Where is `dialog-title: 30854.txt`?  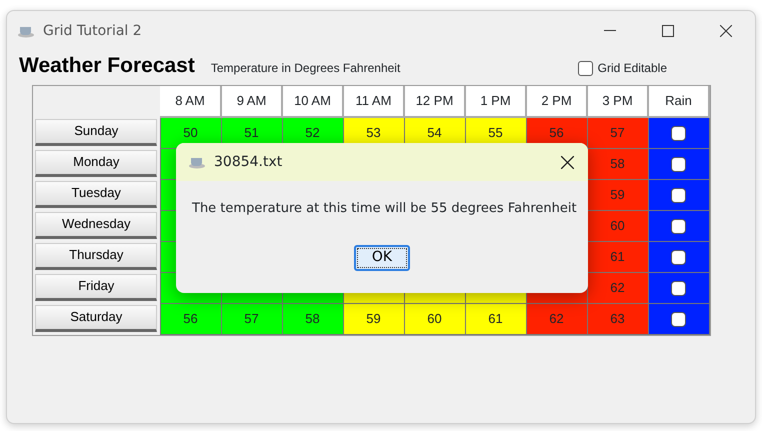 dialog-title: 30854.txt is located at coordinates (248, 162).